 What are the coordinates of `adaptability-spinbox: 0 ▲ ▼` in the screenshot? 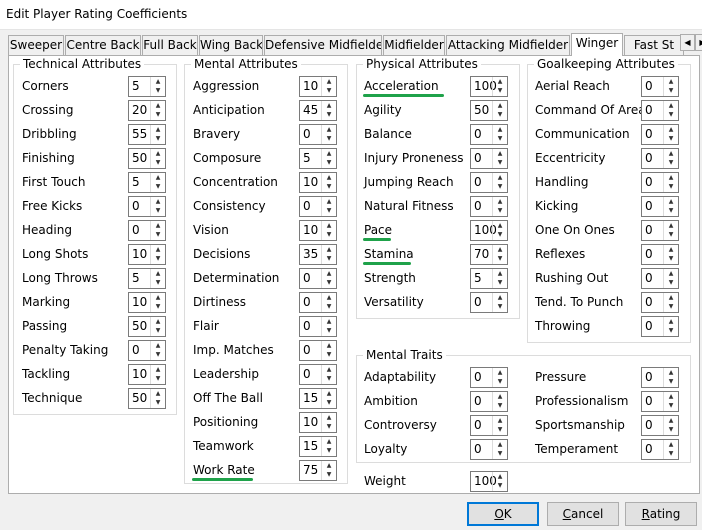 It's located at (489, 377).